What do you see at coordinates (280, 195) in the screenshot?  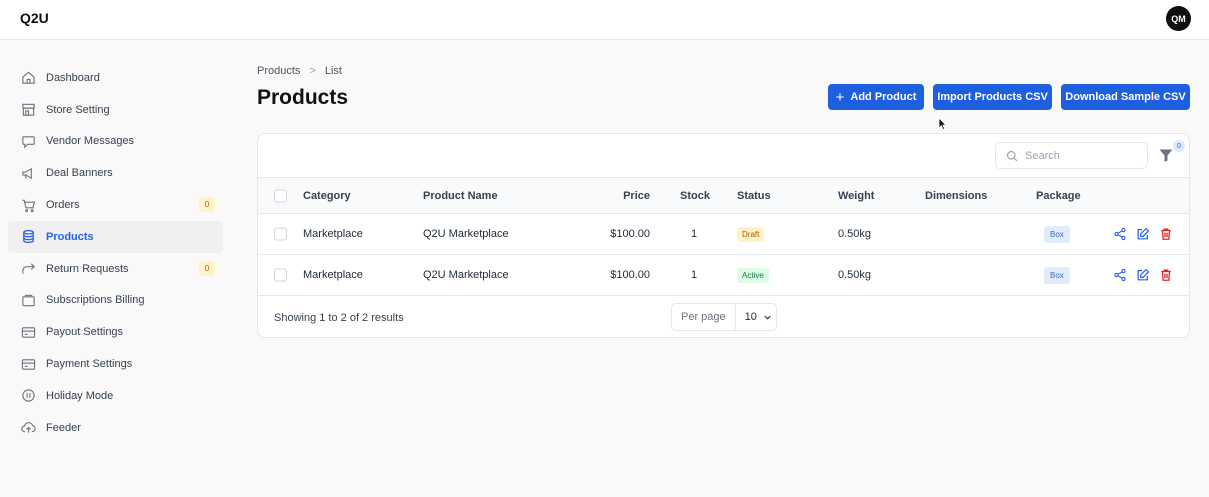 I see `select-all-checkbox` at bounding box center [280, 195].